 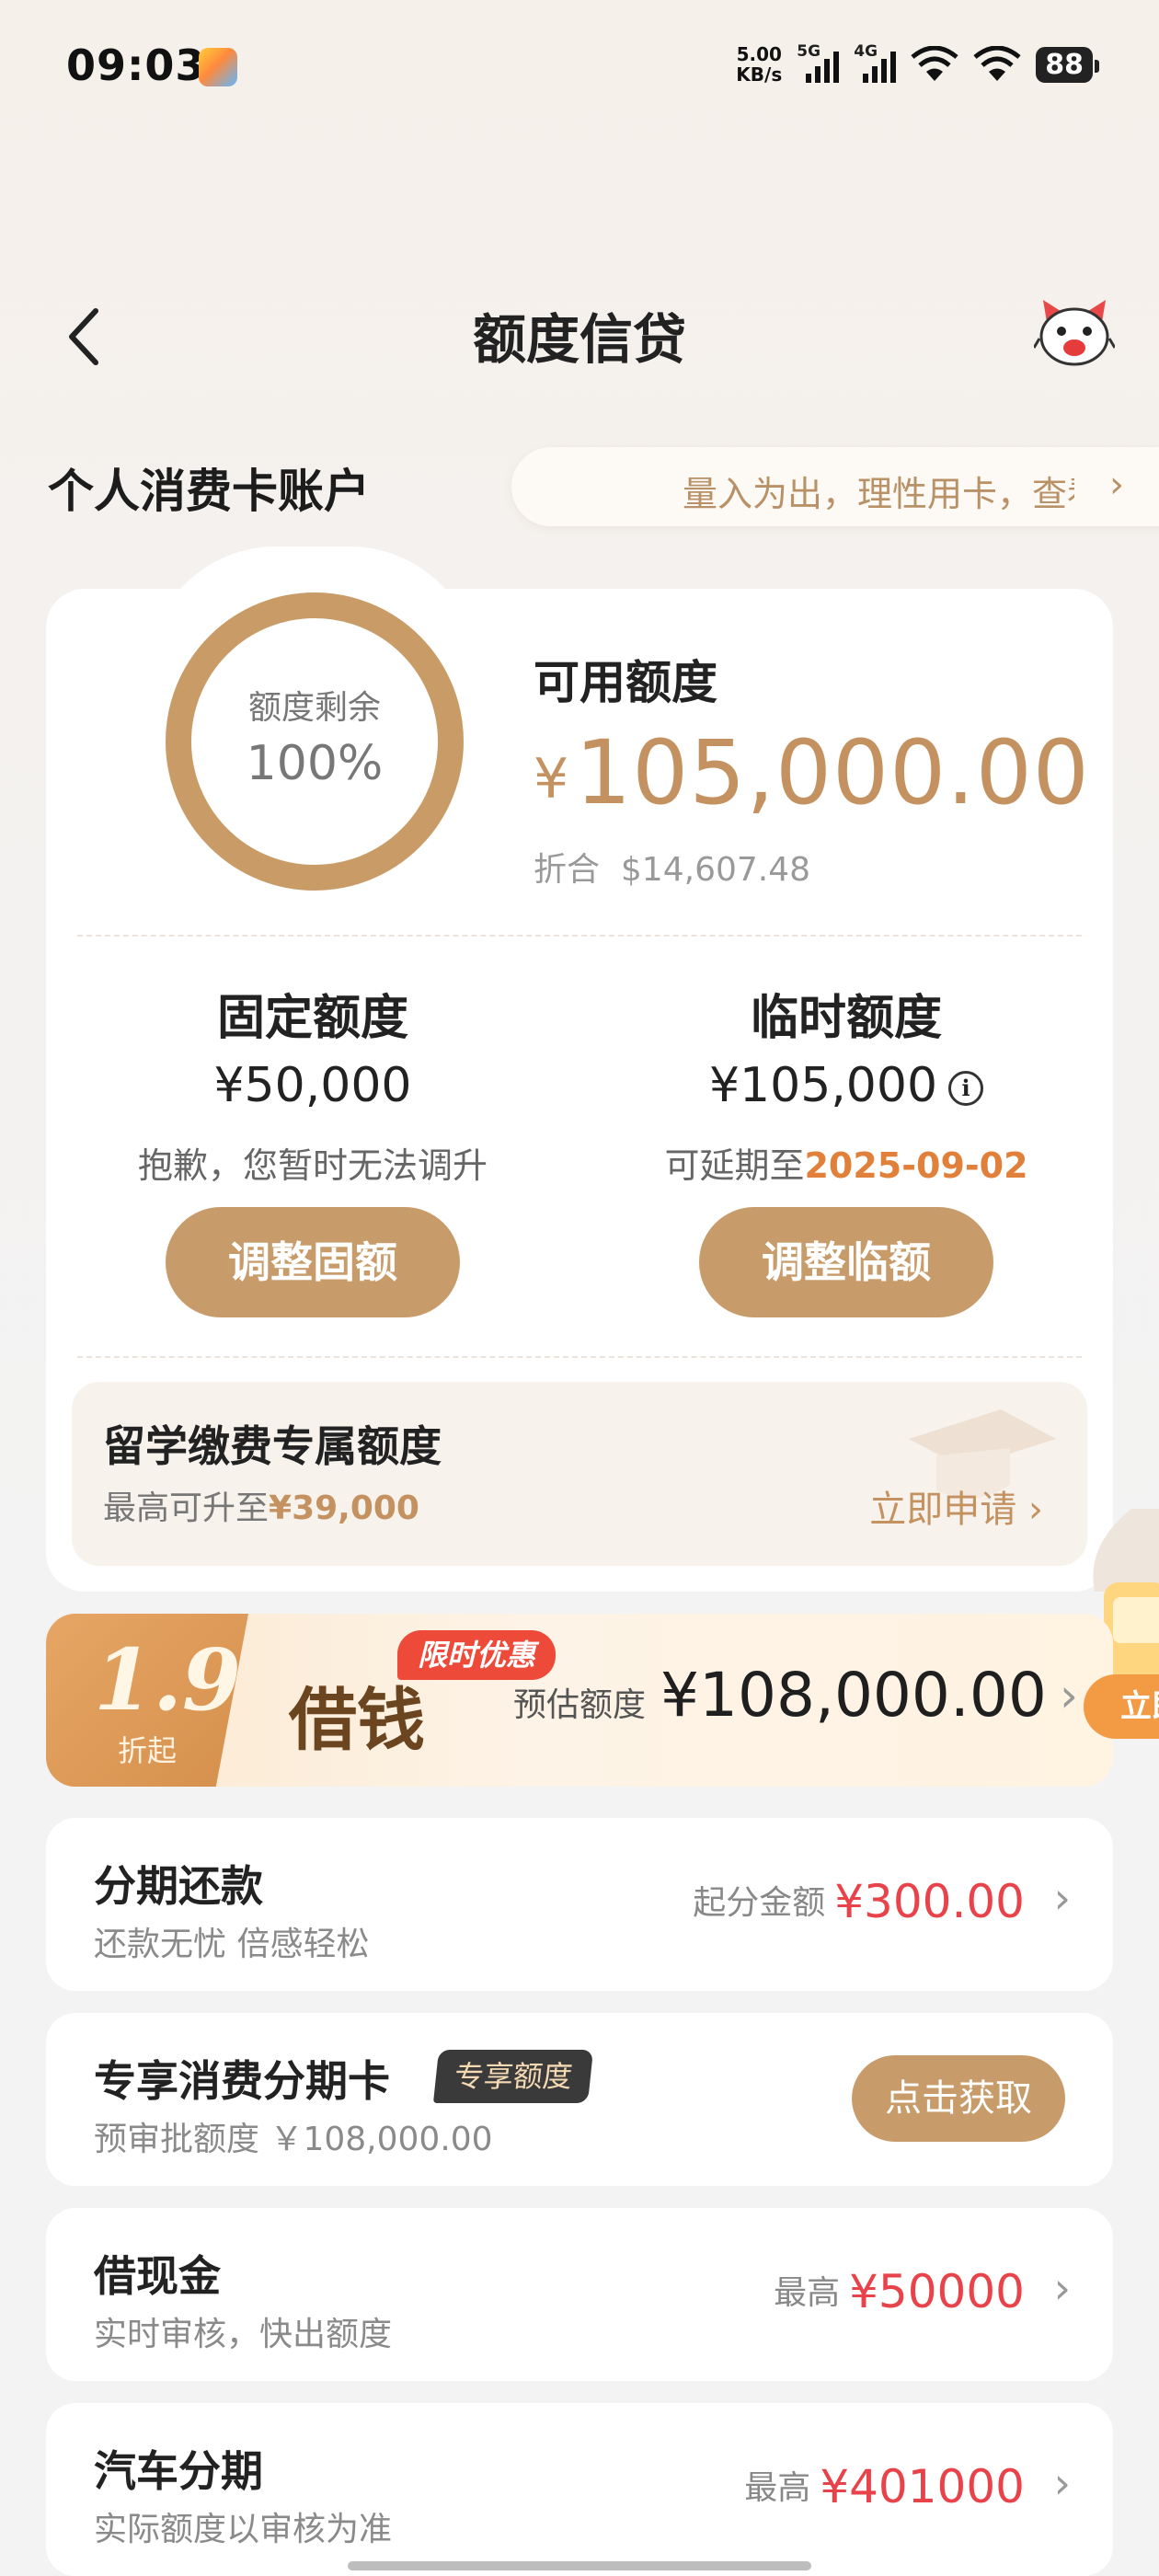 What do you see at coordinates (878, 494) in the screenshot?
I see `notice-text: 量入为出，理性用卡，查看` at bounding box center [878, 494].